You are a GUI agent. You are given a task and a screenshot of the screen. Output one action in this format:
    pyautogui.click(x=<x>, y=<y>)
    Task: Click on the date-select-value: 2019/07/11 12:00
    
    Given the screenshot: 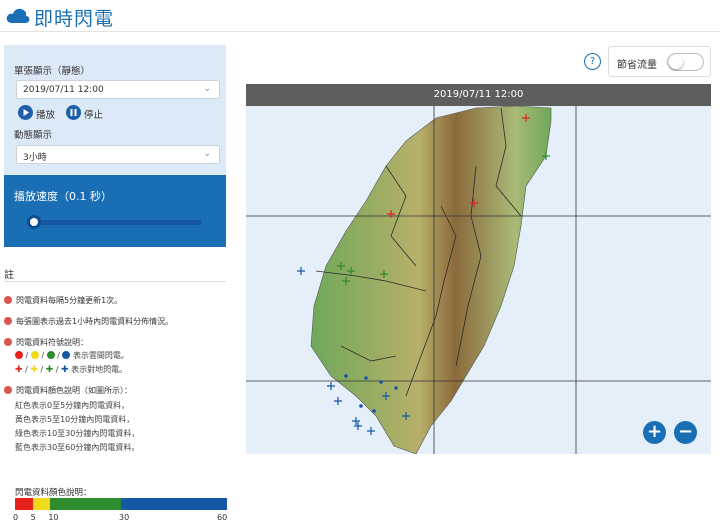 What is the action you would take?
    pyautogui.click(x=63, y=90)
    